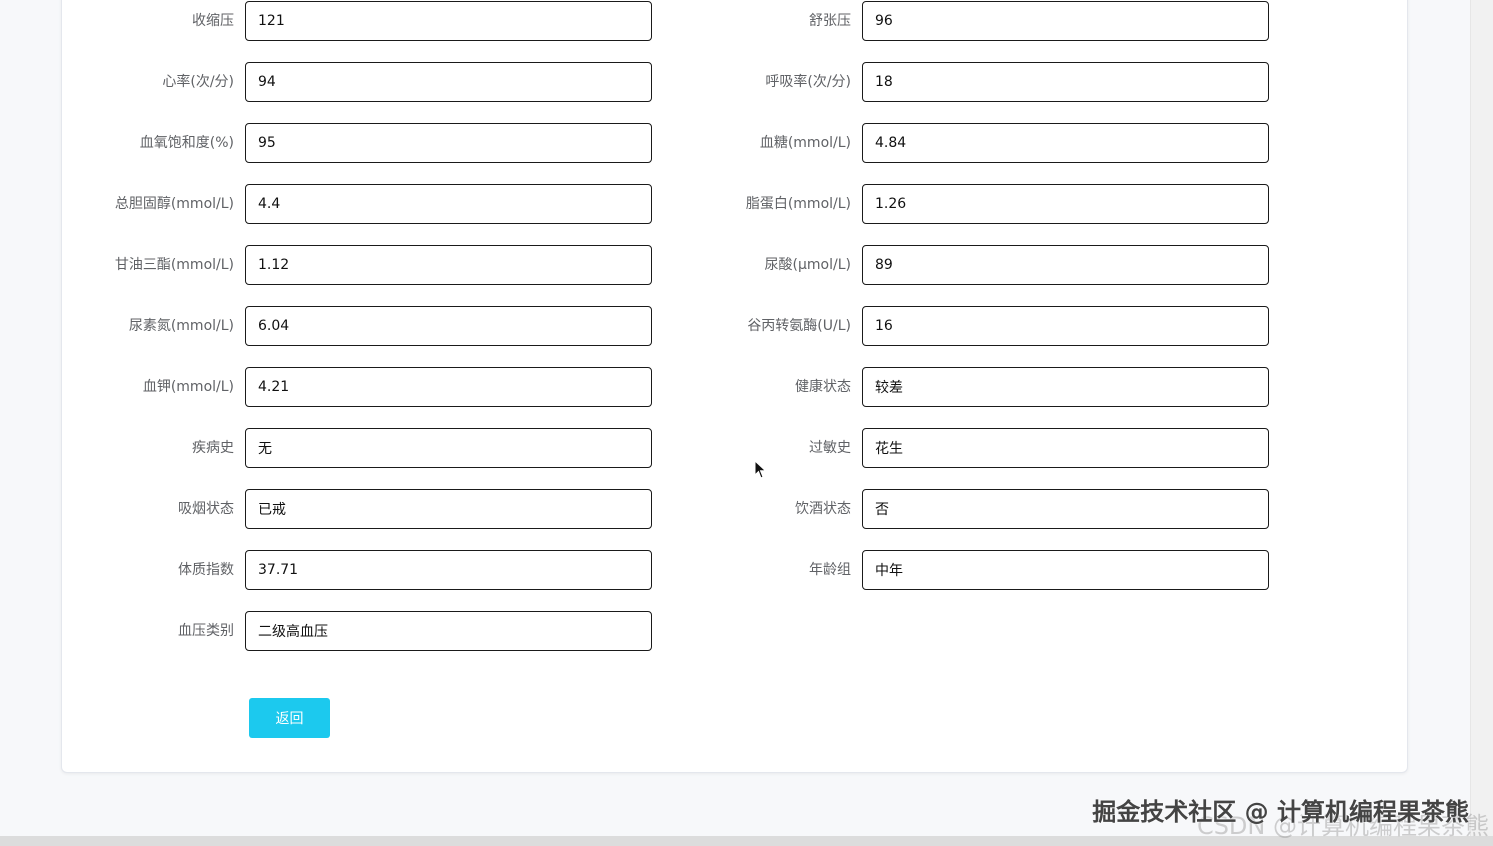 The width and height of the screenshot is (1493, 846). I want to click on field-label: 呼吸率(次/分), so click(808, 82).